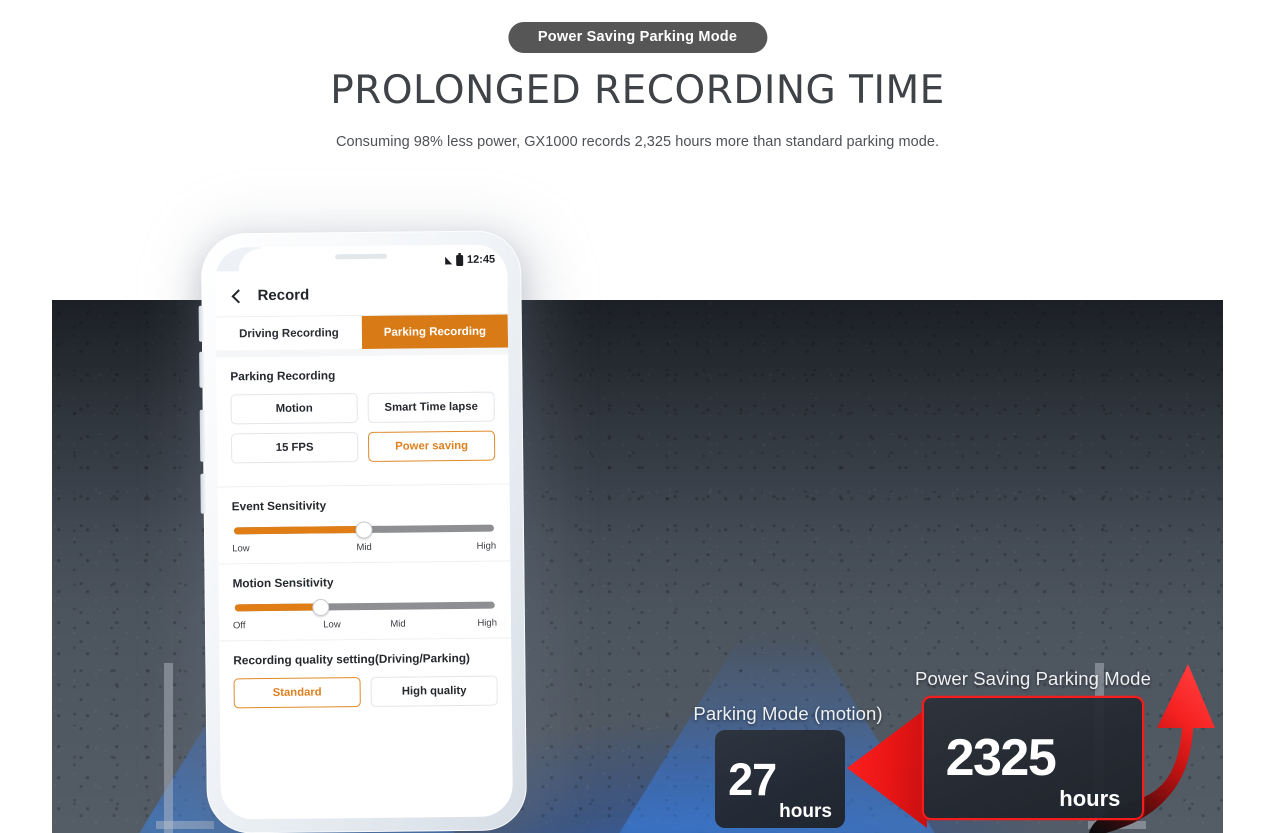  What do you see at coordinates (780, 779) in the screenshot?
I see `left-value-box: 27 hours` at bounding box center [780, 779].